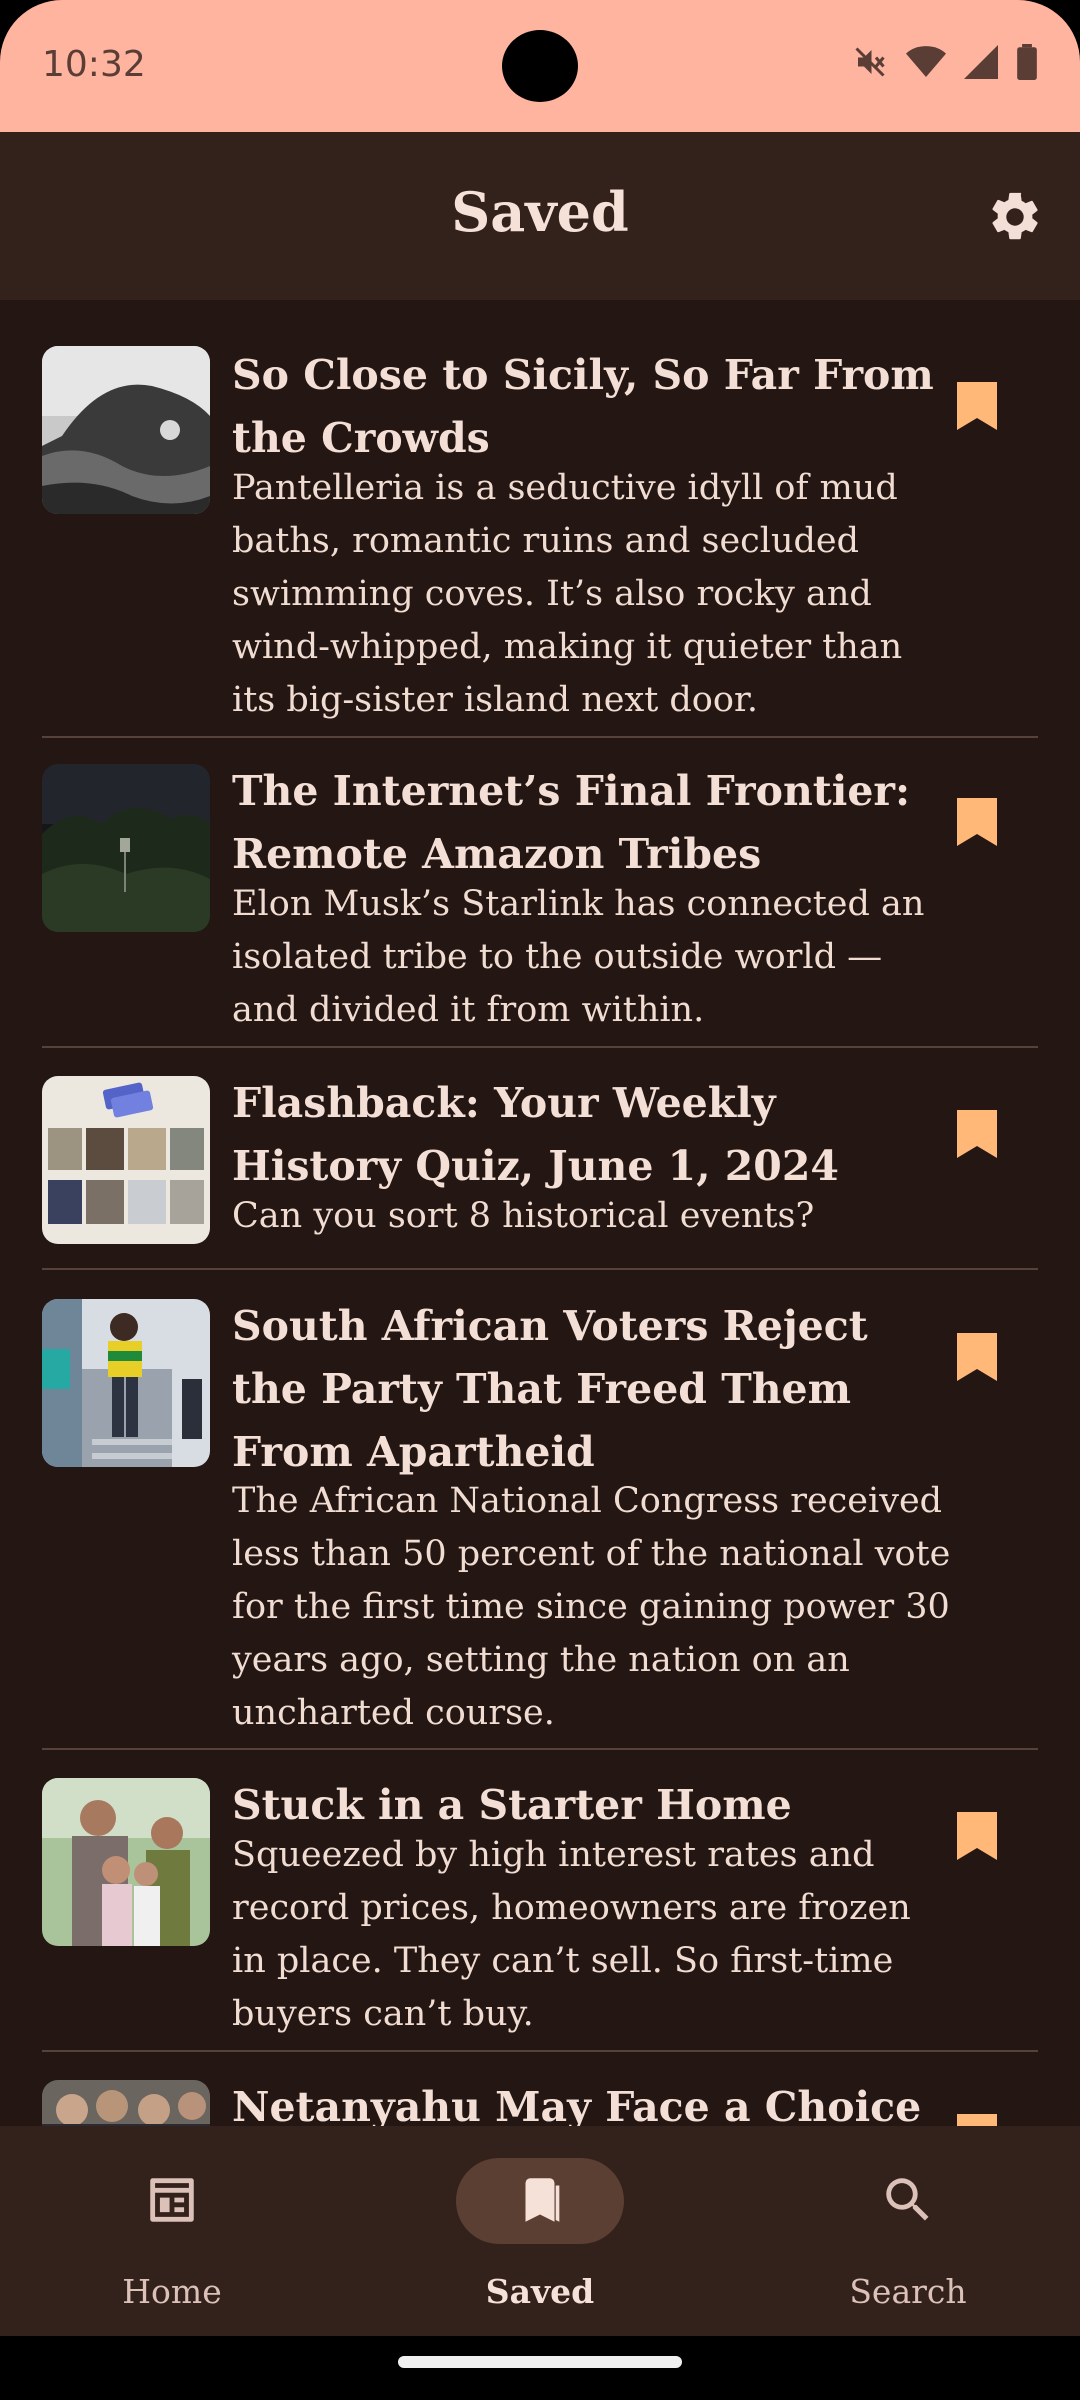 The image size is (1080, 2400). What do you see at coordinates (870, 62) in the screenshot?
I see `mute-icon` at bounding box center [870, 62].